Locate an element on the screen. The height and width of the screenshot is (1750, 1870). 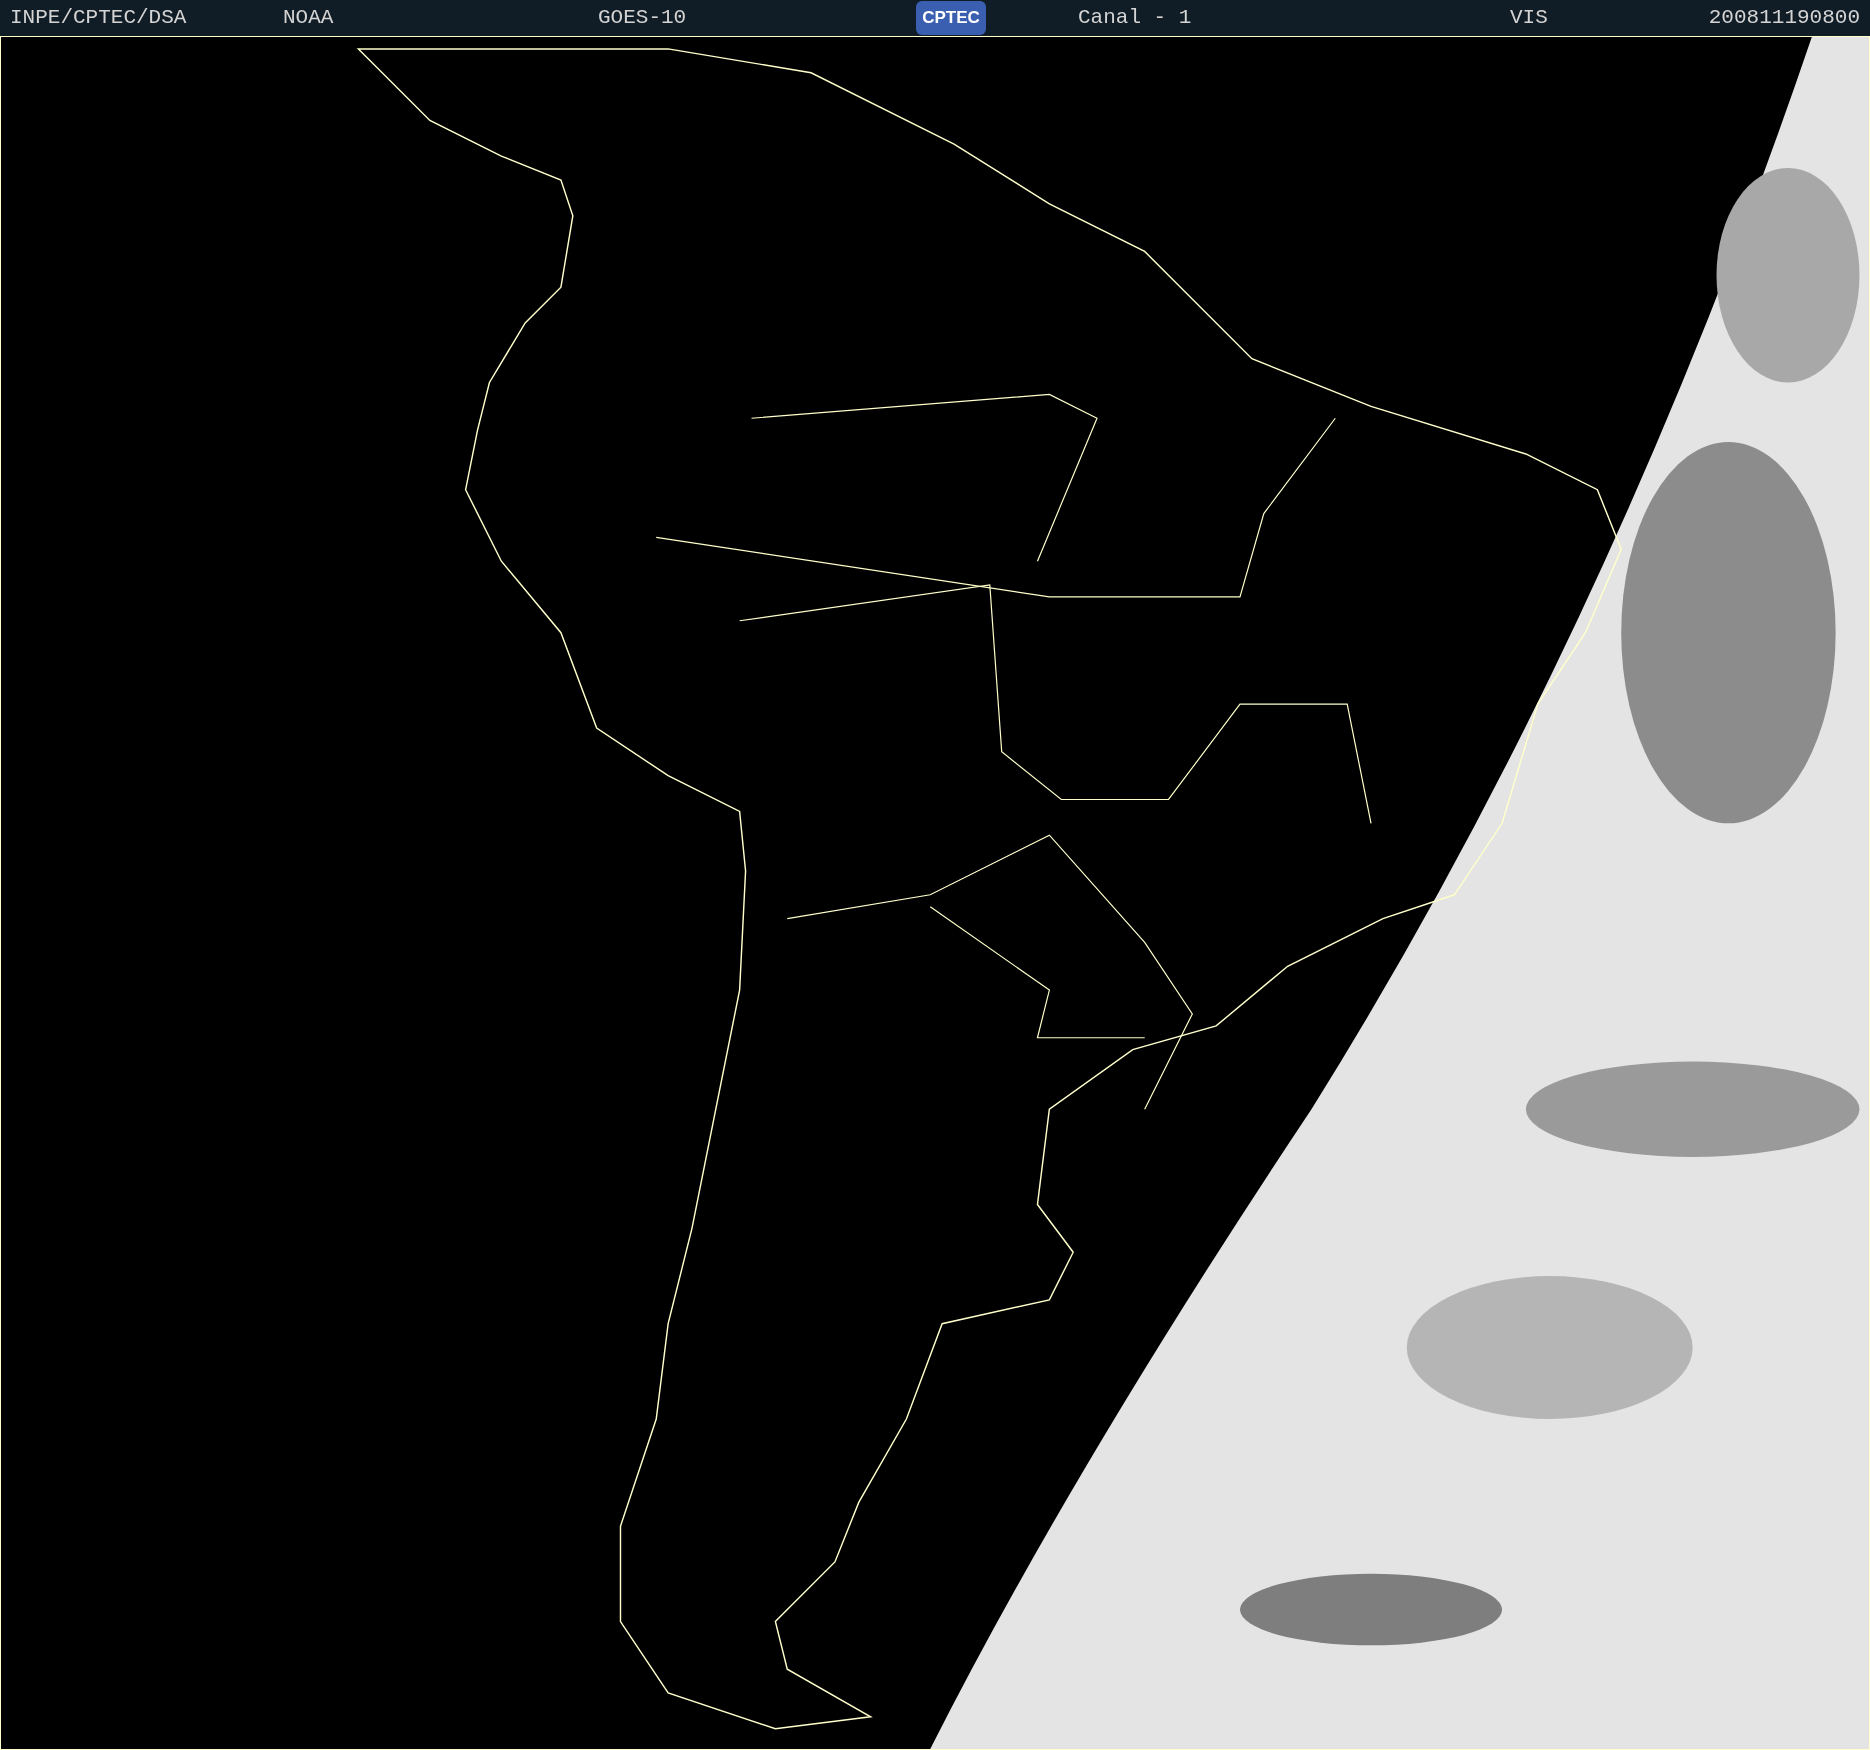
band-label: VIS is located at coordinates (1529, 18).